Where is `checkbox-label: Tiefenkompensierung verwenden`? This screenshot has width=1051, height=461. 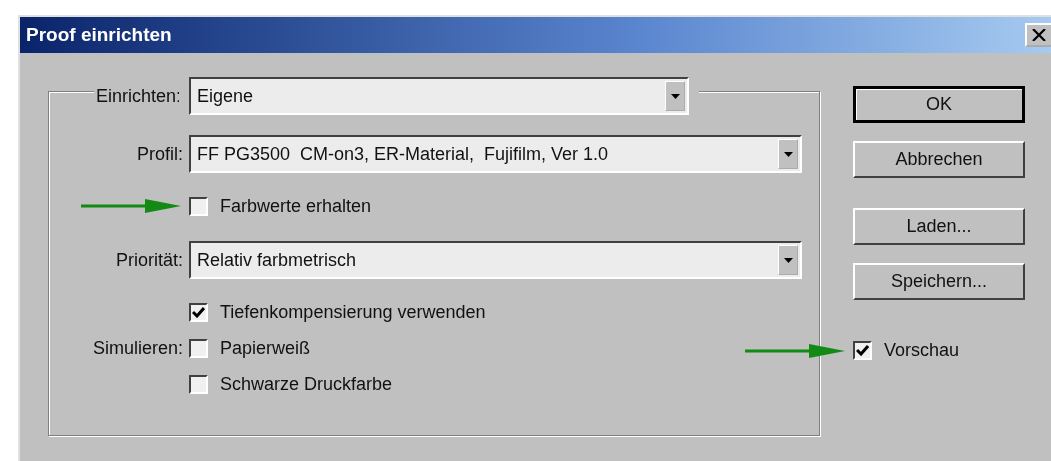 checkbox-label: Tiefenkompensierung verwenden is located at coordinates (353, 312).